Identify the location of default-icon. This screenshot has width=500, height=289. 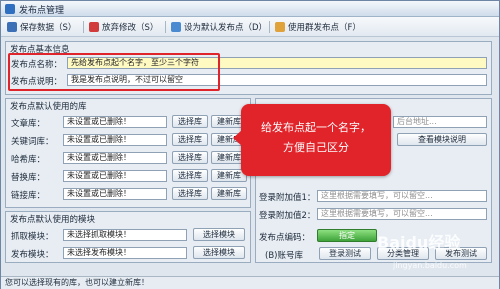
(176, 27).